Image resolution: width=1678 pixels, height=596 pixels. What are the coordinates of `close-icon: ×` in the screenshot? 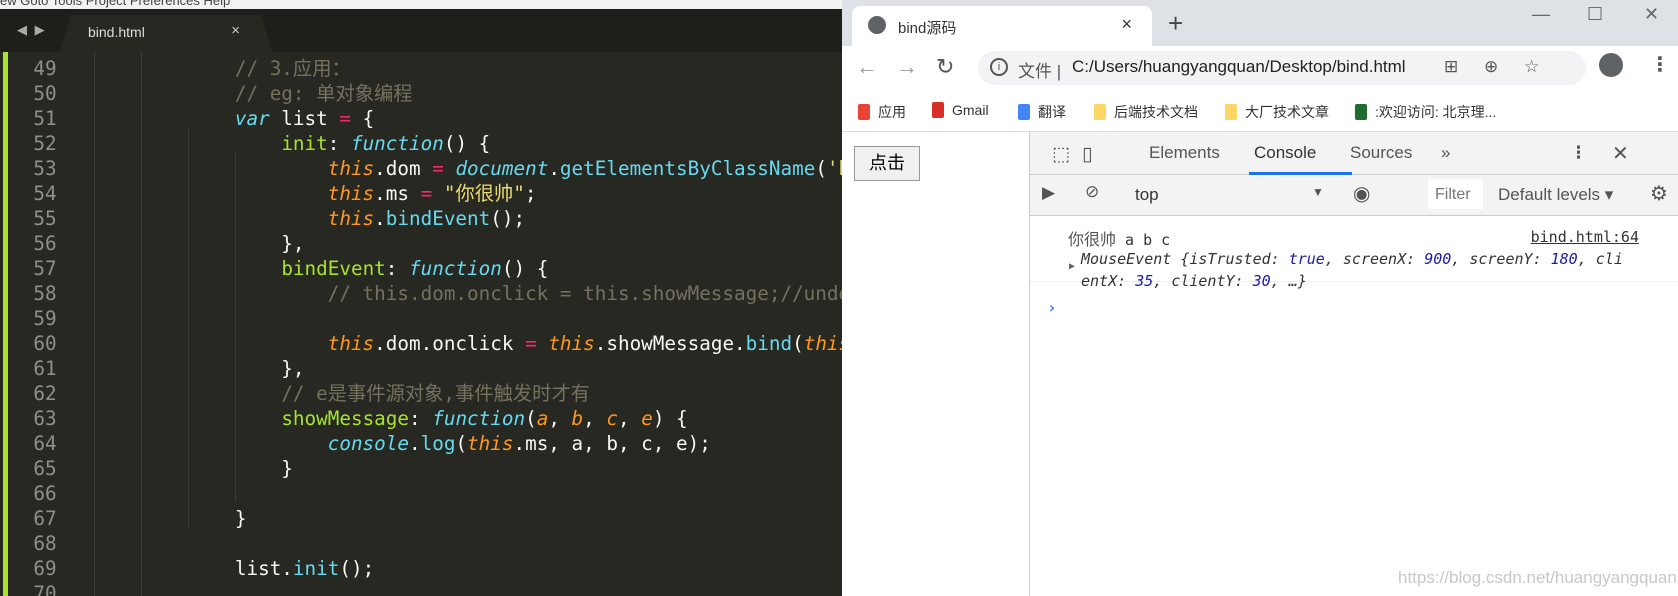 It's located at (235, 30).